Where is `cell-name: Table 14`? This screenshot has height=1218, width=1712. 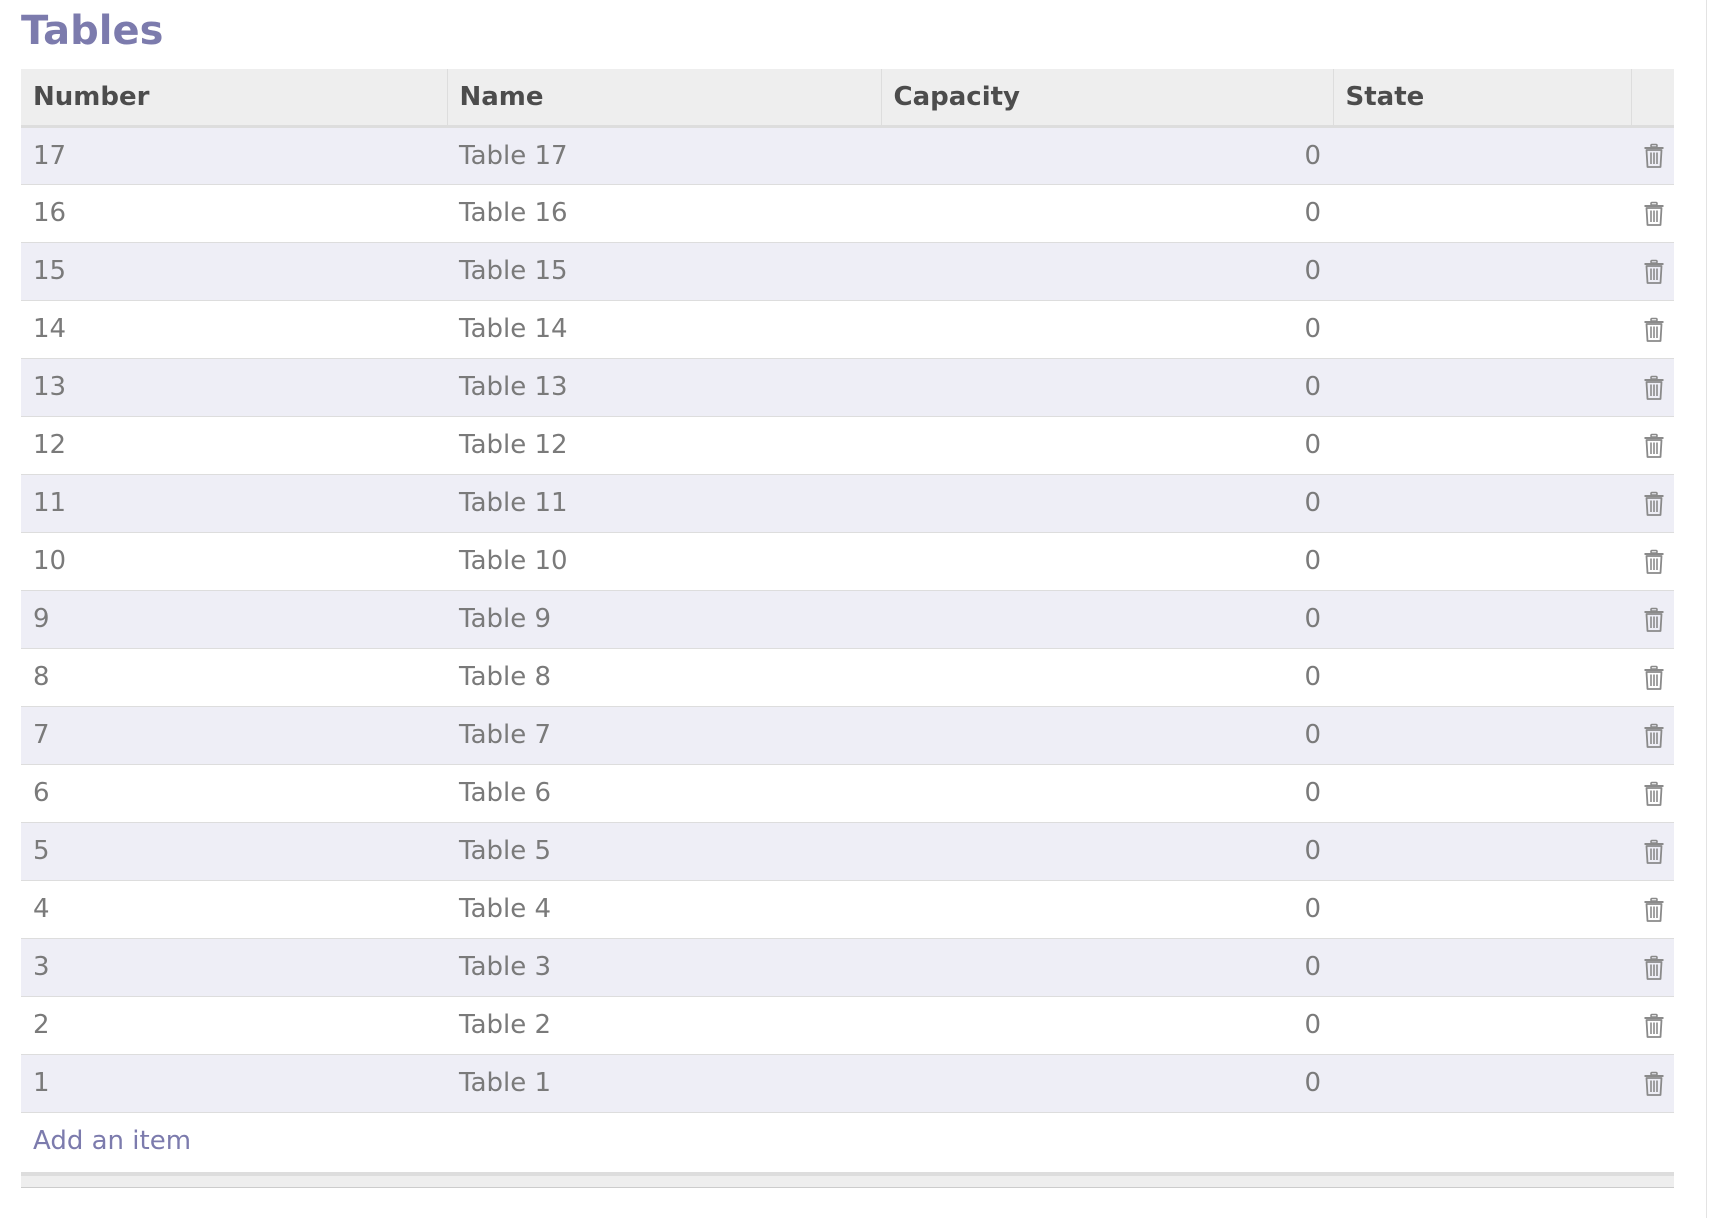
cell-name: Table 14 is located at coordinates (664, 329).